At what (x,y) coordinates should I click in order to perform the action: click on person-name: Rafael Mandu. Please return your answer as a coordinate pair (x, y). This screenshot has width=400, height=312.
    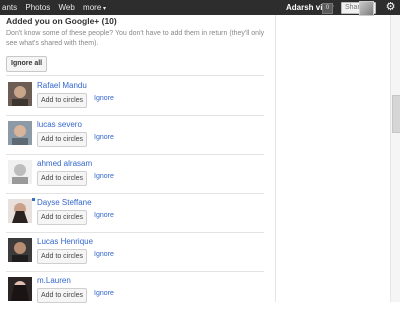
    Looking at the image, I should click on (62, 85).